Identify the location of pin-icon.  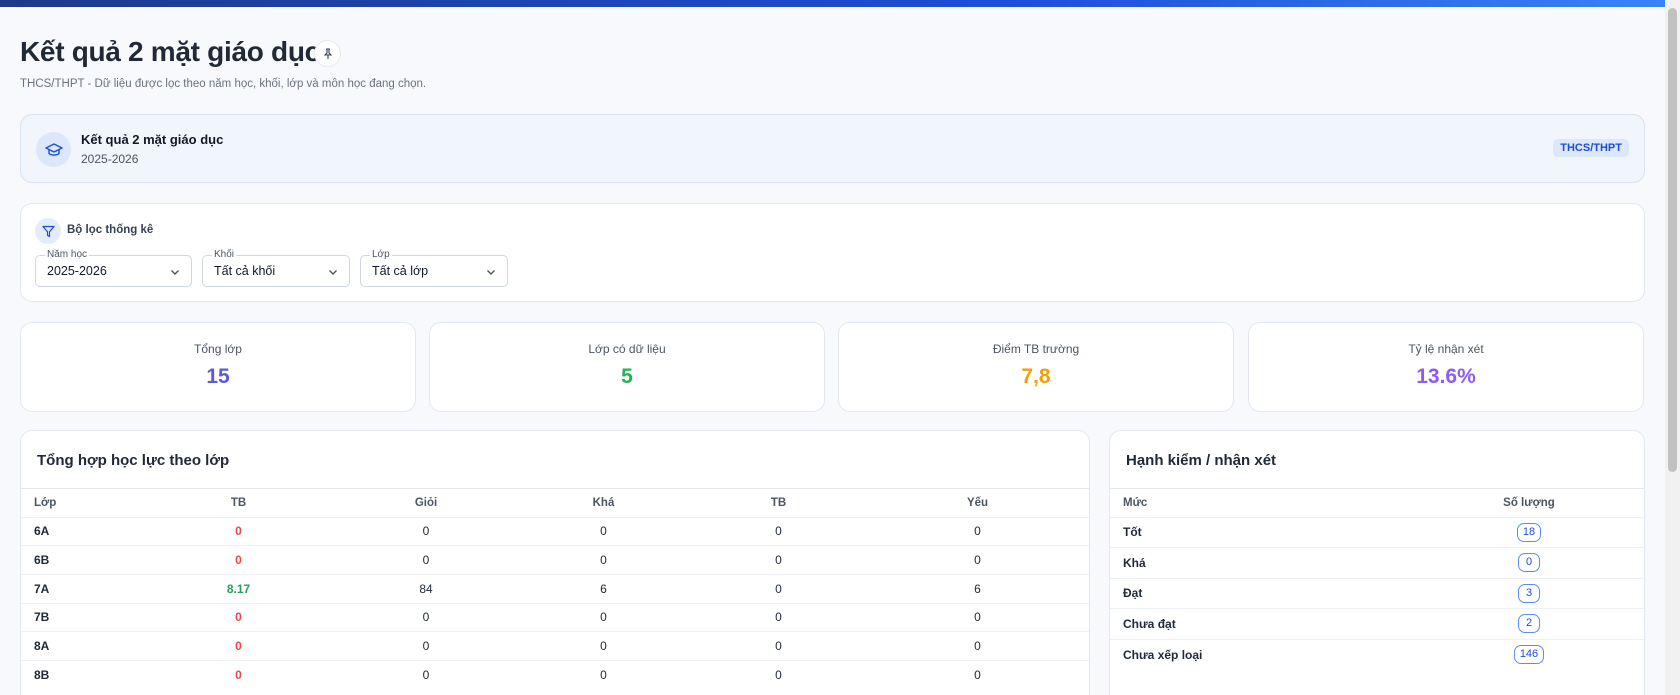
(327, 53).